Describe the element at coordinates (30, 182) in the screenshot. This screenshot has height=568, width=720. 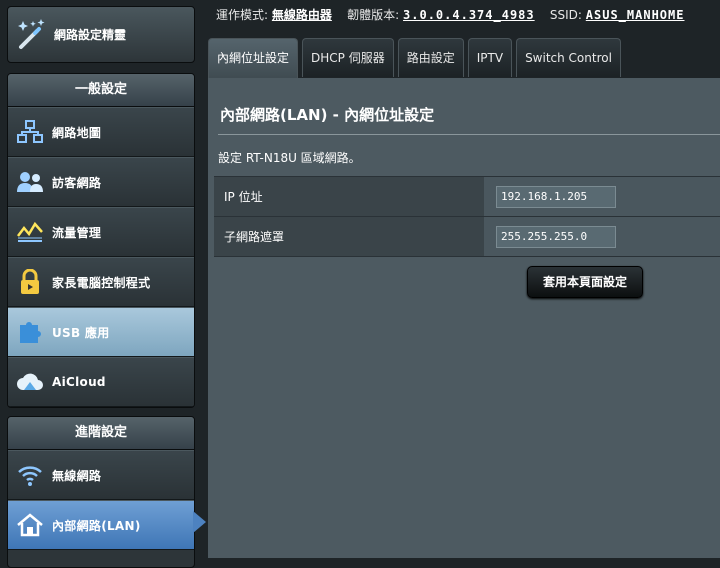
I see `guest-network-icon` at that location.